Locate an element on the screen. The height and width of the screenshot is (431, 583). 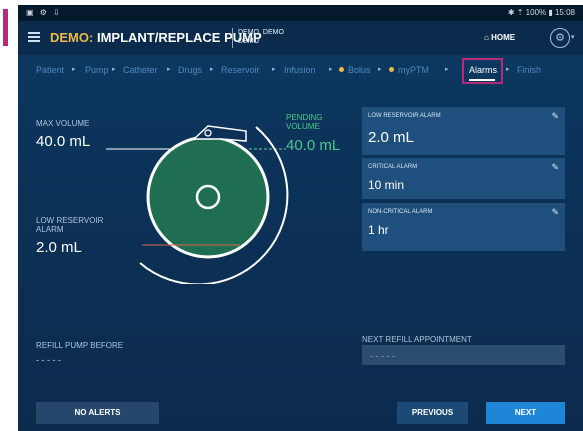
menu-icon is located at coordinates (34, 37).